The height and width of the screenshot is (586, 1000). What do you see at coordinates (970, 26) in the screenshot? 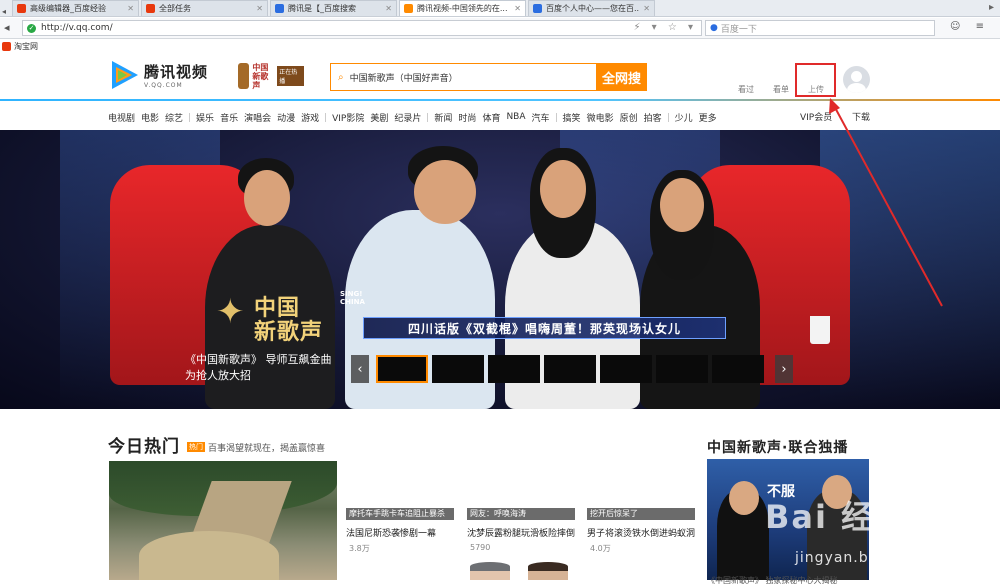
I see `browser-menu-icons: ☺ ≡` at bounding box center [970, 26].